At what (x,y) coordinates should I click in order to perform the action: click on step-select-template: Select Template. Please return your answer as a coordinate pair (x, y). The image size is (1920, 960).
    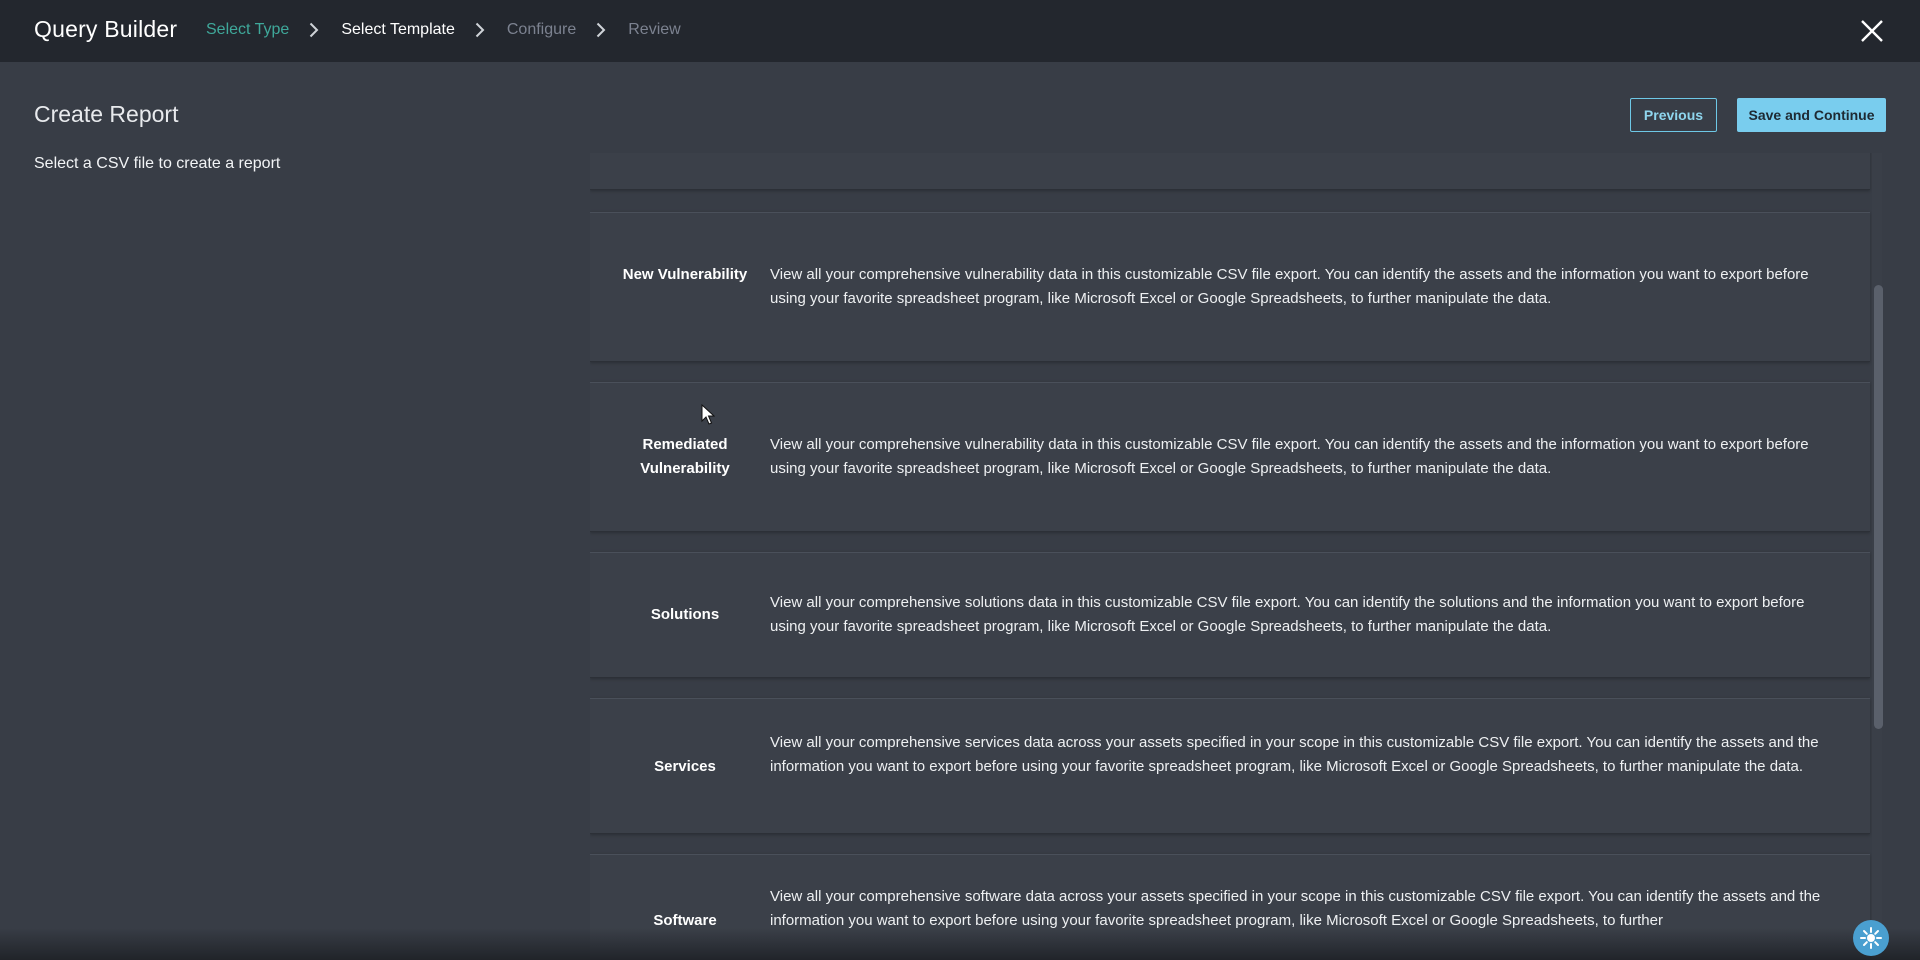
    Looking at the image, I should click on (398, 30).